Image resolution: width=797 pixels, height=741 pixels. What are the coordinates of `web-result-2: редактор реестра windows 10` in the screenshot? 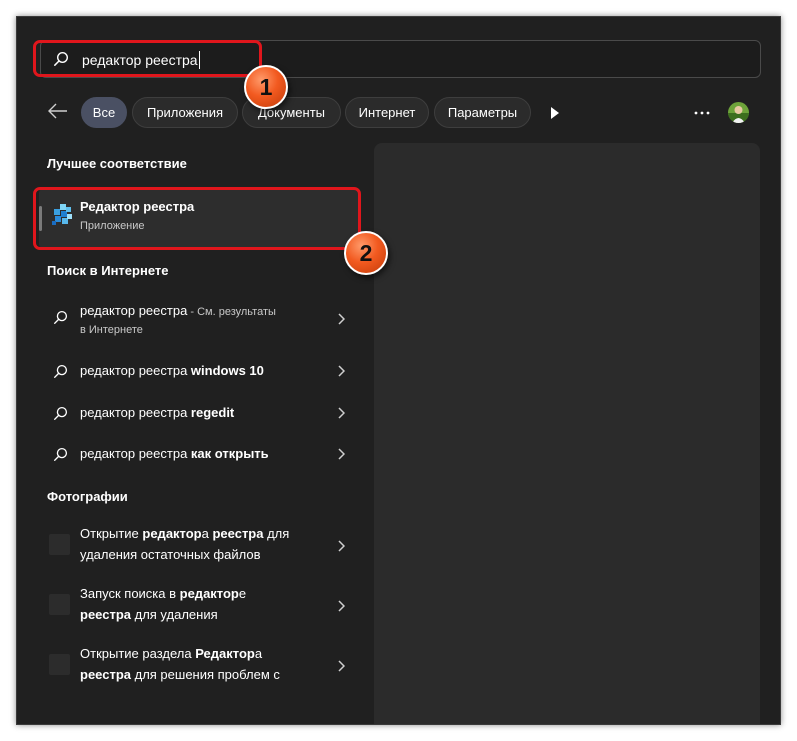 It's located at (199, 371).